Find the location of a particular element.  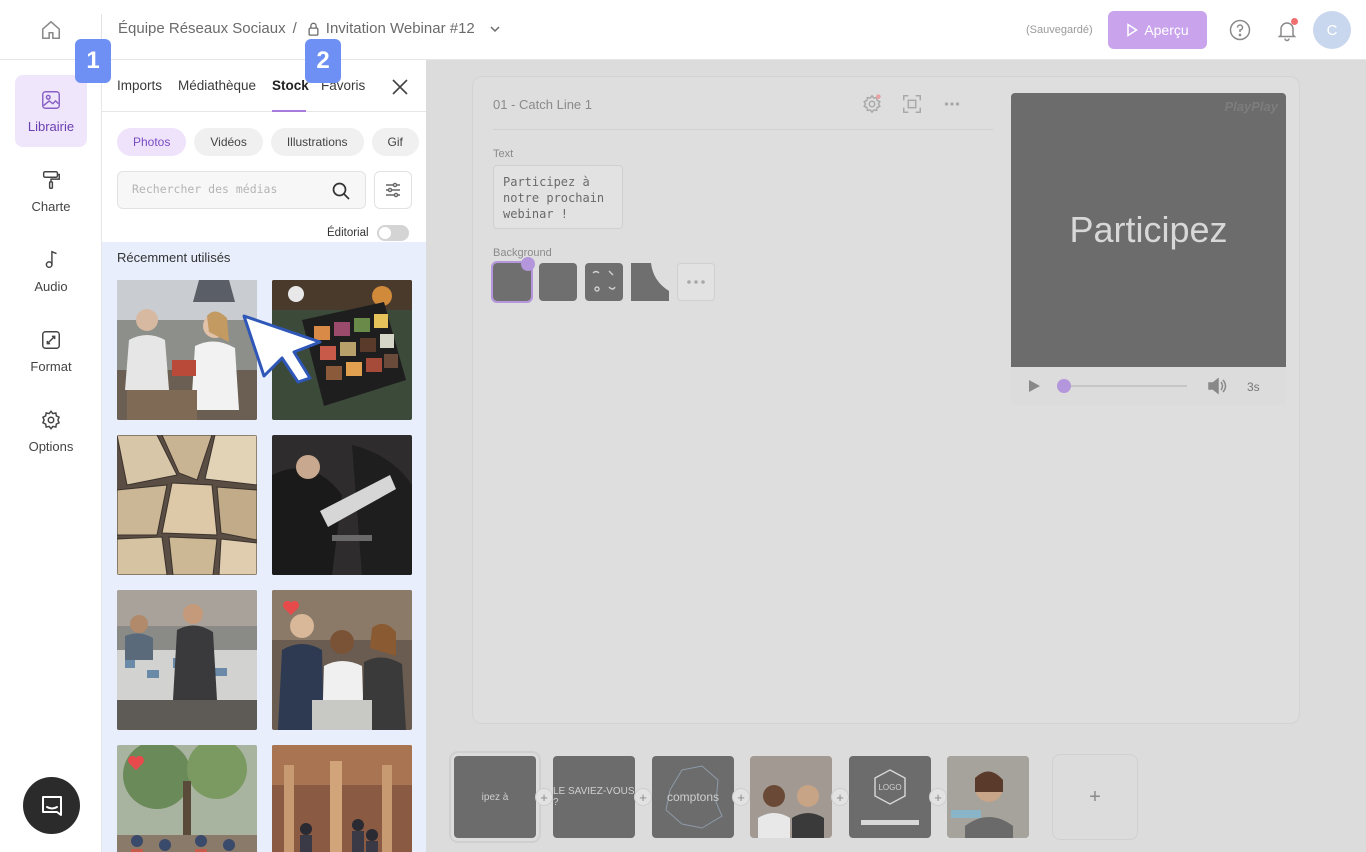

sidebar-item-options: Options is located at coordinates (51, 431).